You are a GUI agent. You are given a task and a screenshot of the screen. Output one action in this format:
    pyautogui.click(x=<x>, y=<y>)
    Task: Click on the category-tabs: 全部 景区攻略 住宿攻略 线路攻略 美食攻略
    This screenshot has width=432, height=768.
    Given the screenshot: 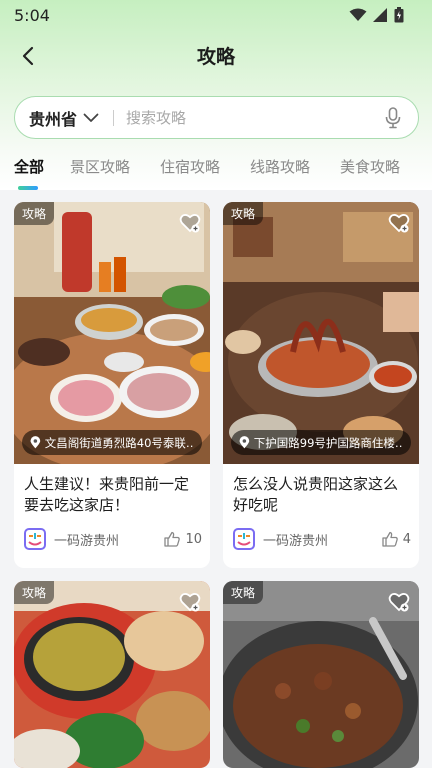 What is the action you would take?
    pyautogui.click(x=216, y=174)
    